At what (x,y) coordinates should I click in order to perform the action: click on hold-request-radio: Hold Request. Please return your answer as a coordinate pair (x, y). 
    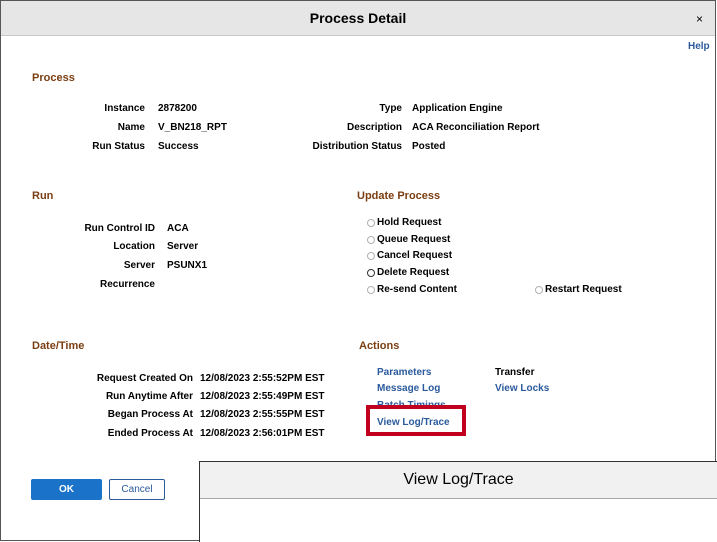
    Looking at the image, I should click on (404, 222).